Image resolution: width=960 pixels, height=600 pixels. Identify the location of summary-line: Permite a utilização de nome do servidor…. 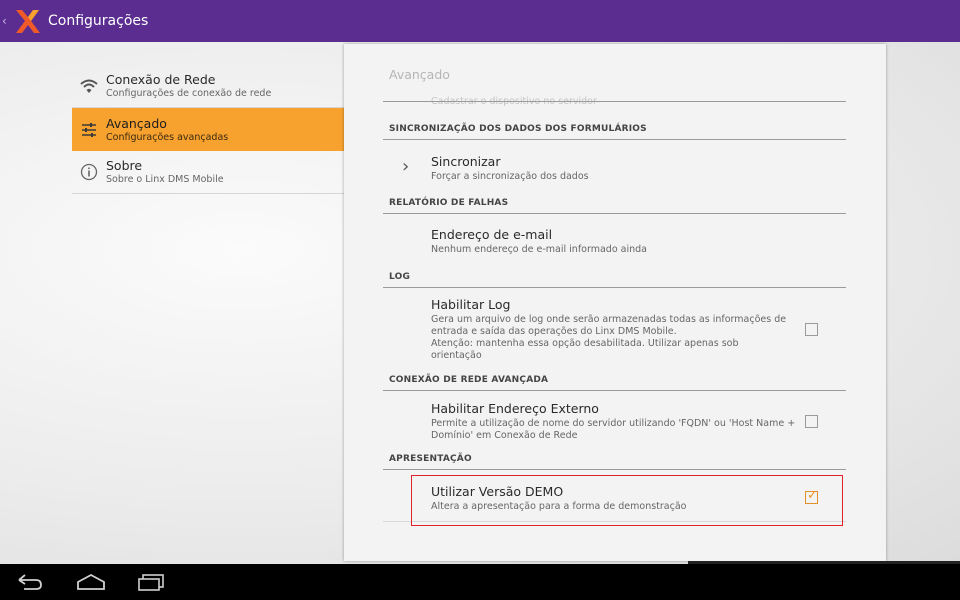
(613, 423).